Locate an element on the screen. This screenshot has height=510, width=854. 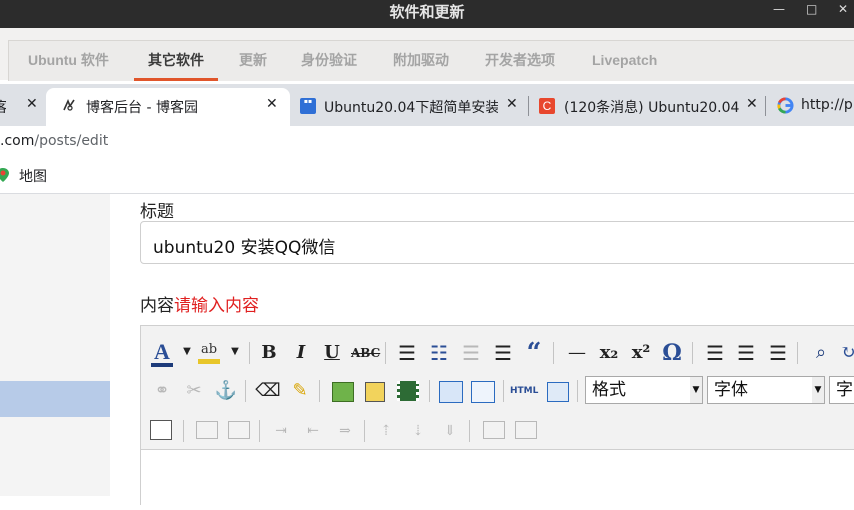
image-icon is located at coordinates (343, 392).